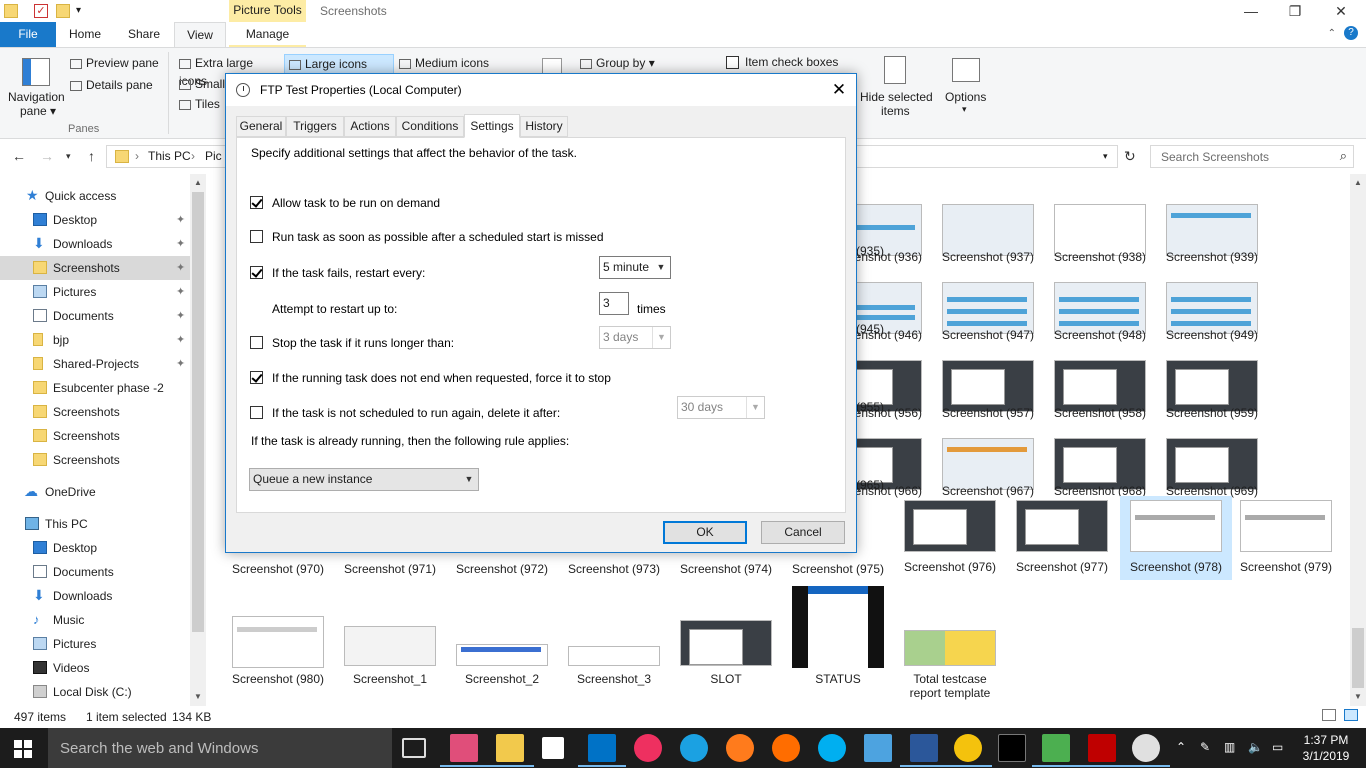 This screenshot has height=768, width=1366. Describe the element at coordinates (96, 220) in the screenshot. I see `nav-desktop: Desktop ✦` at that location.